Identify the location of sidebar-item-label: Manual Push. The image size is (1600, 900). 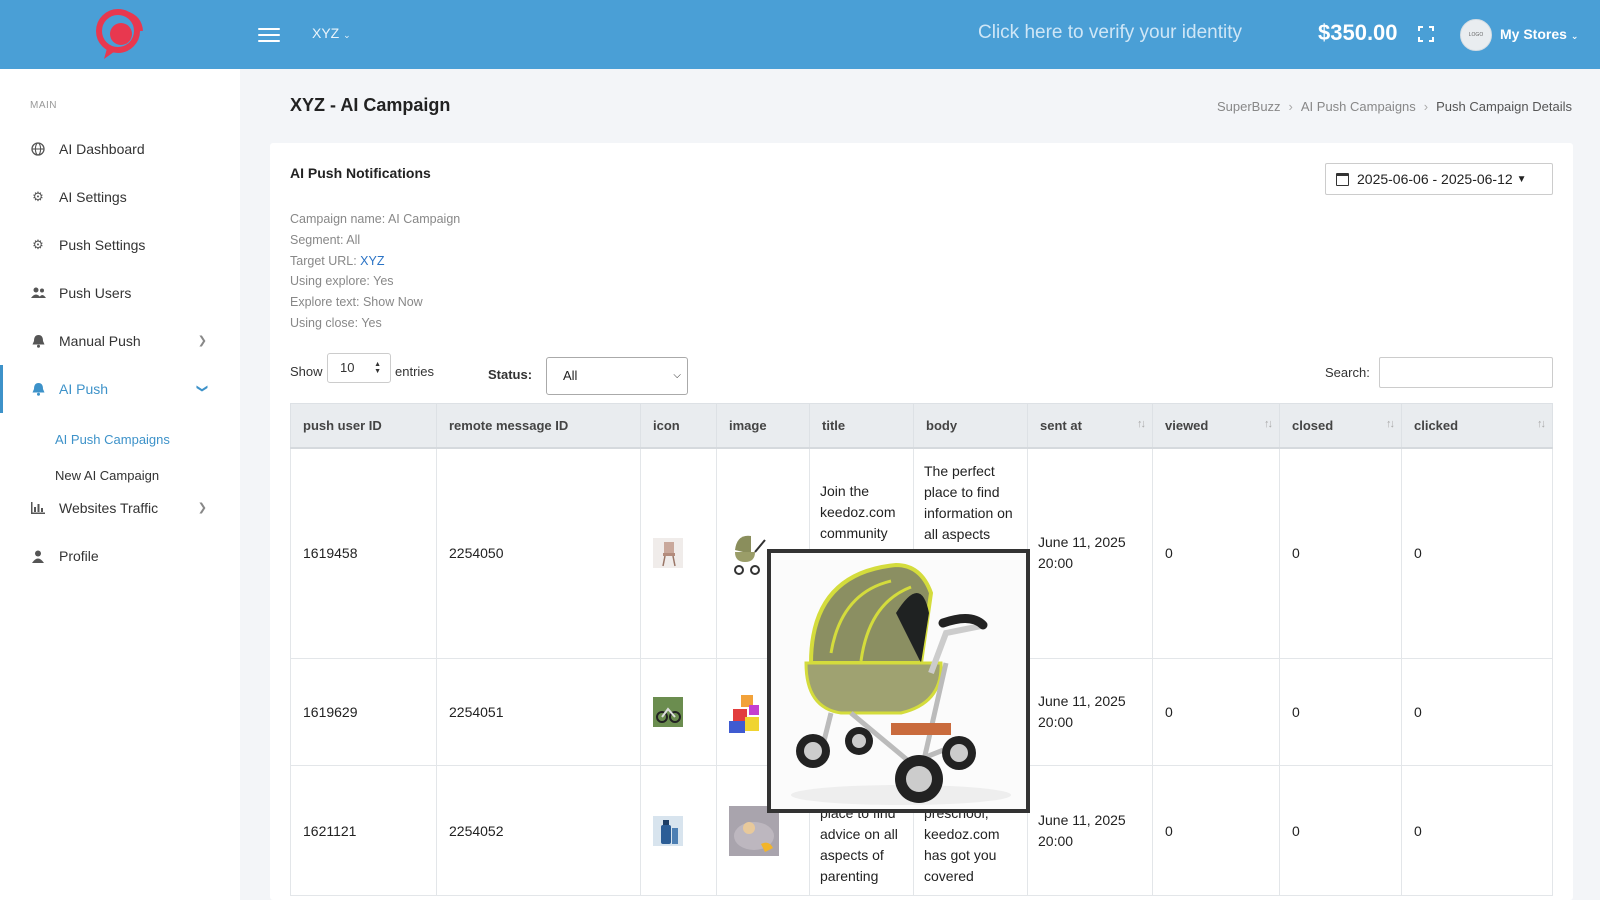
(100, 341).